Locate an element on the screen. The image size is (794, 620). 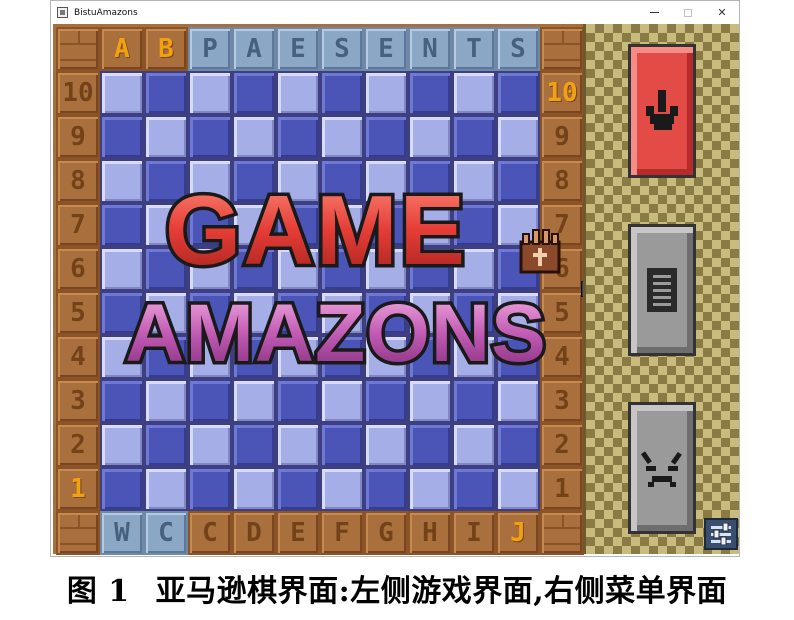
quit-button is located at coordinates (662, 468).